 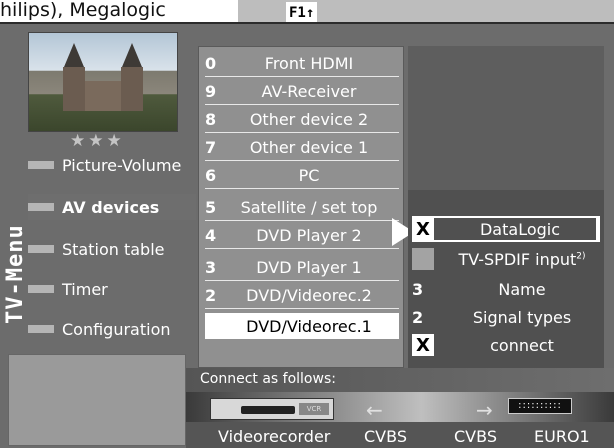 What do you see at coordinates (122, 165) in the screenshot?
I see `menu-item-label: Picture-Volume` at bounding box center [122, 165].